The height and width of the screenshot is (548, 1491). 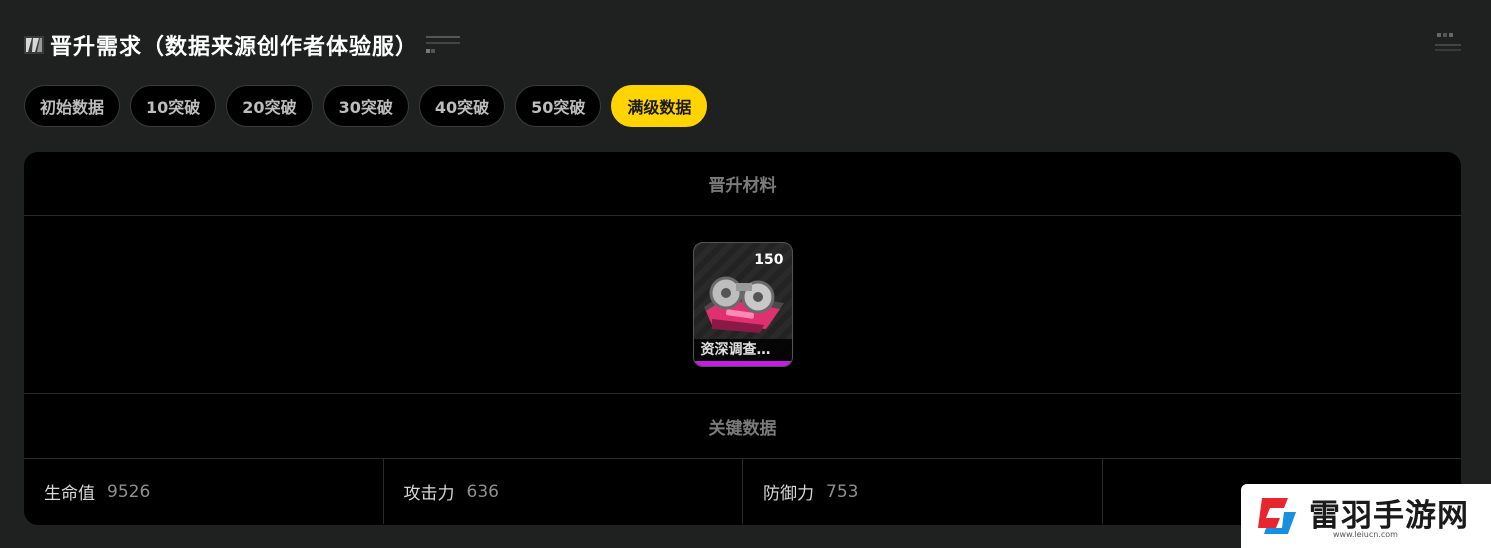 I want to click on tab-breakthrough-50: 50突破, so click(x=558, y=106).